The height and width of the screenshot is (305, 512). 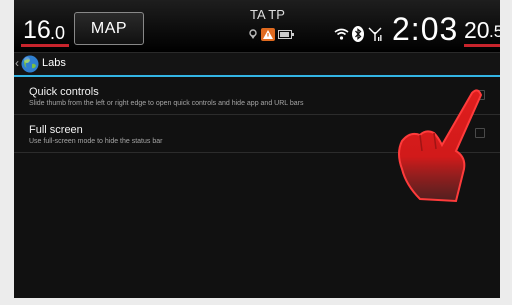 What do you see at coordinates (425, 29) in the screenshot?
I see `clock: 2:03` at bounding box center [425, 29].